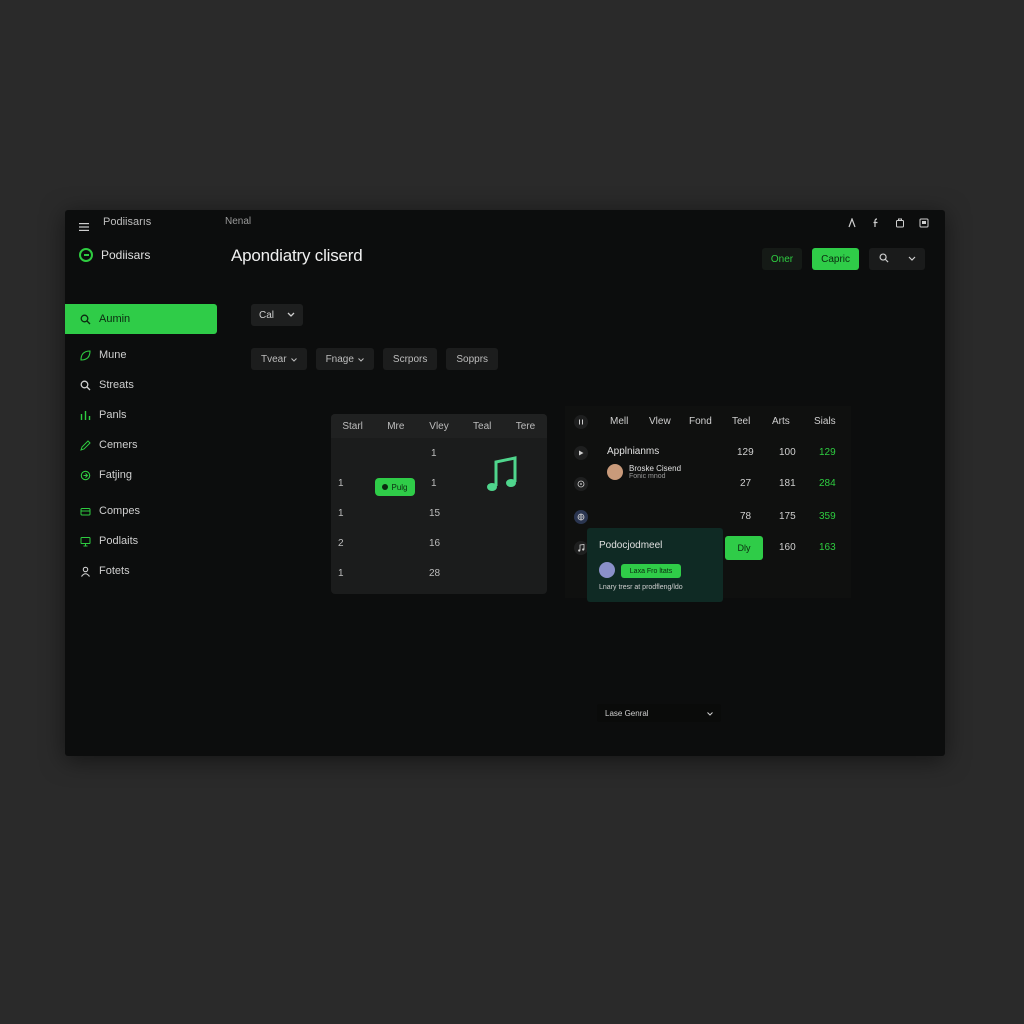 The height and width of the screenshot is (1024, 1024). Describe the element at coordinates (113, 415) in the screenshot. I see `sidebar-item-label: Panls` at that location.